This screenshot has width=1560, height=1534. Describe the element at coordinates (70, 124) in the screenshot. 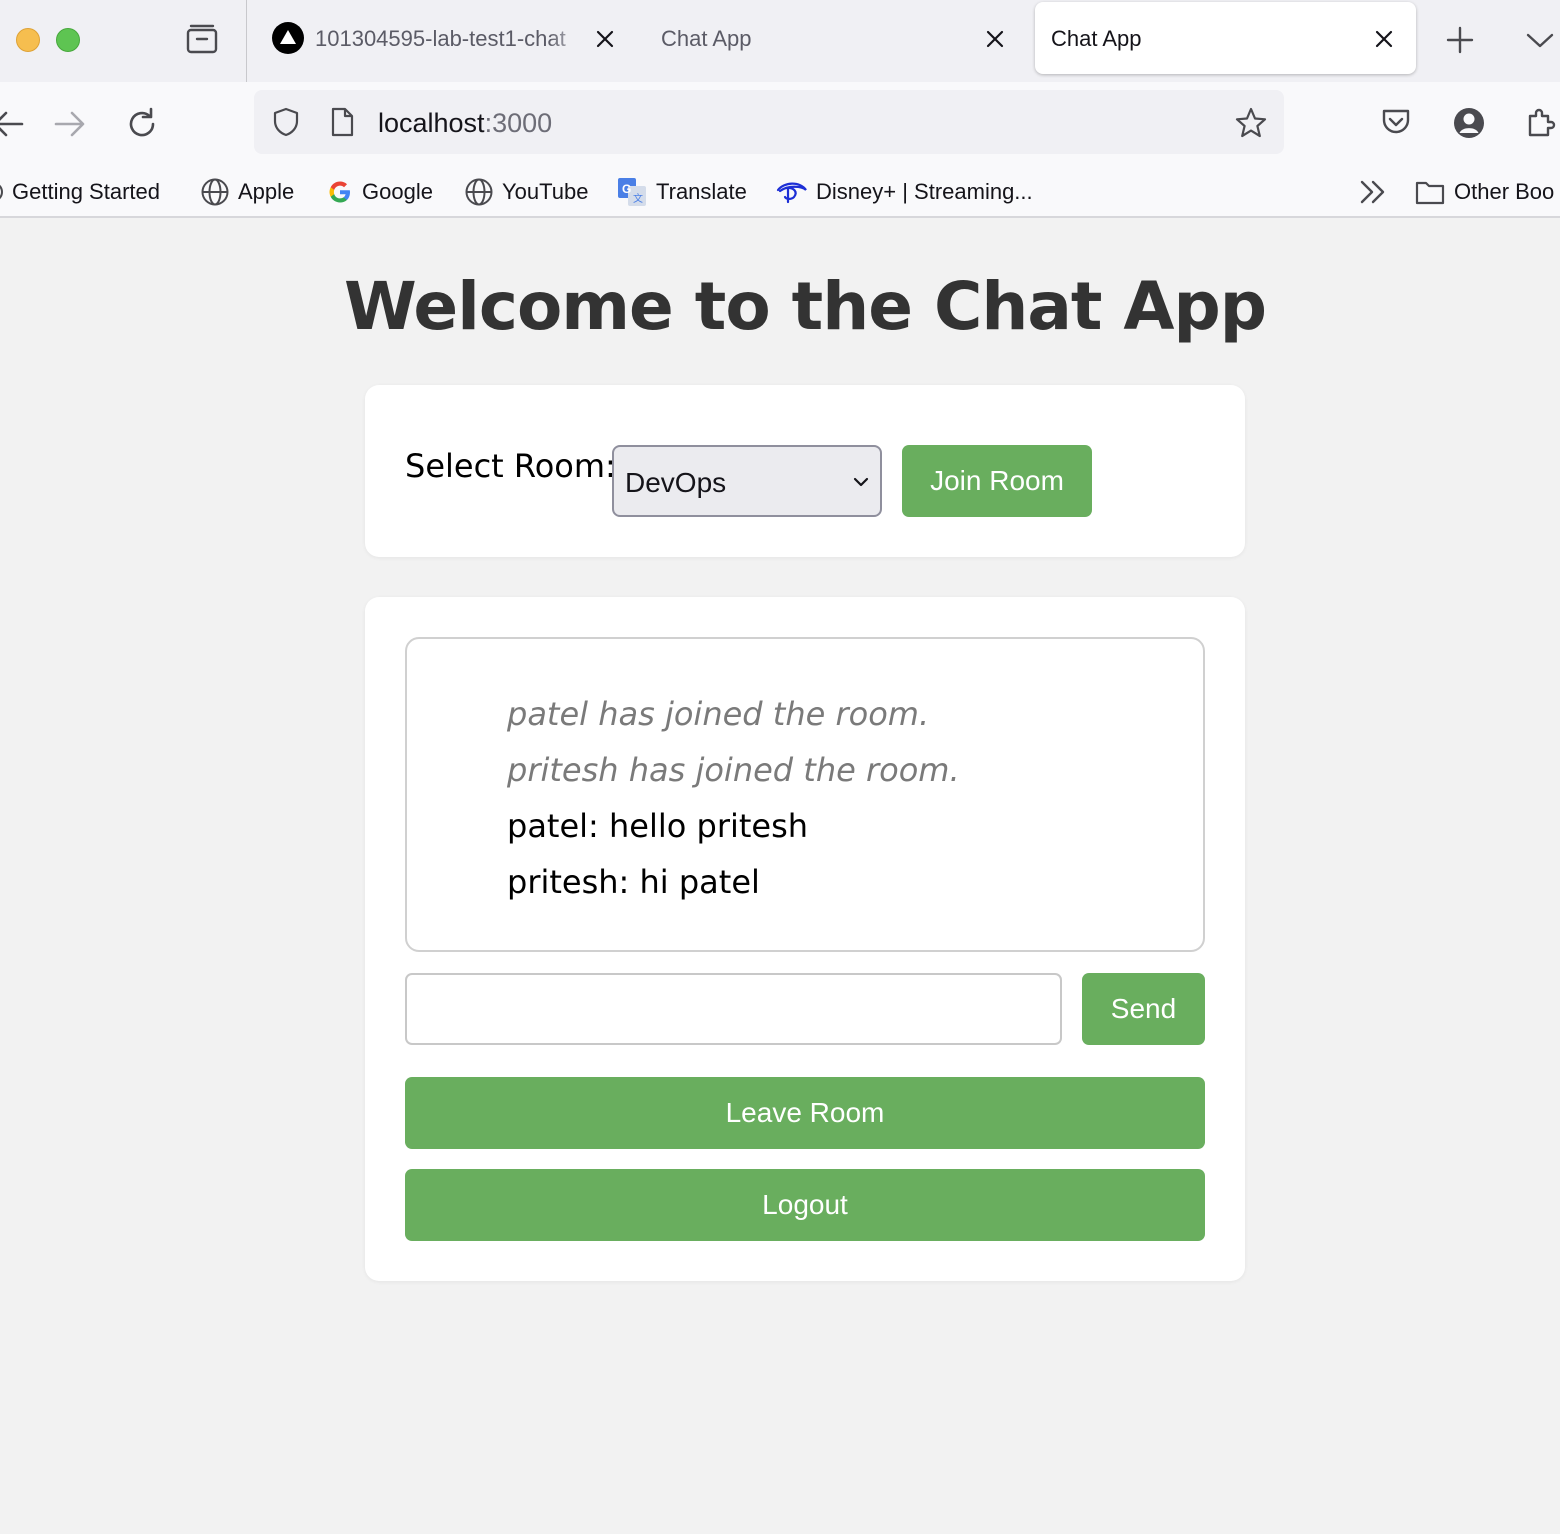

I see `forward-arrow-icon` at that location.